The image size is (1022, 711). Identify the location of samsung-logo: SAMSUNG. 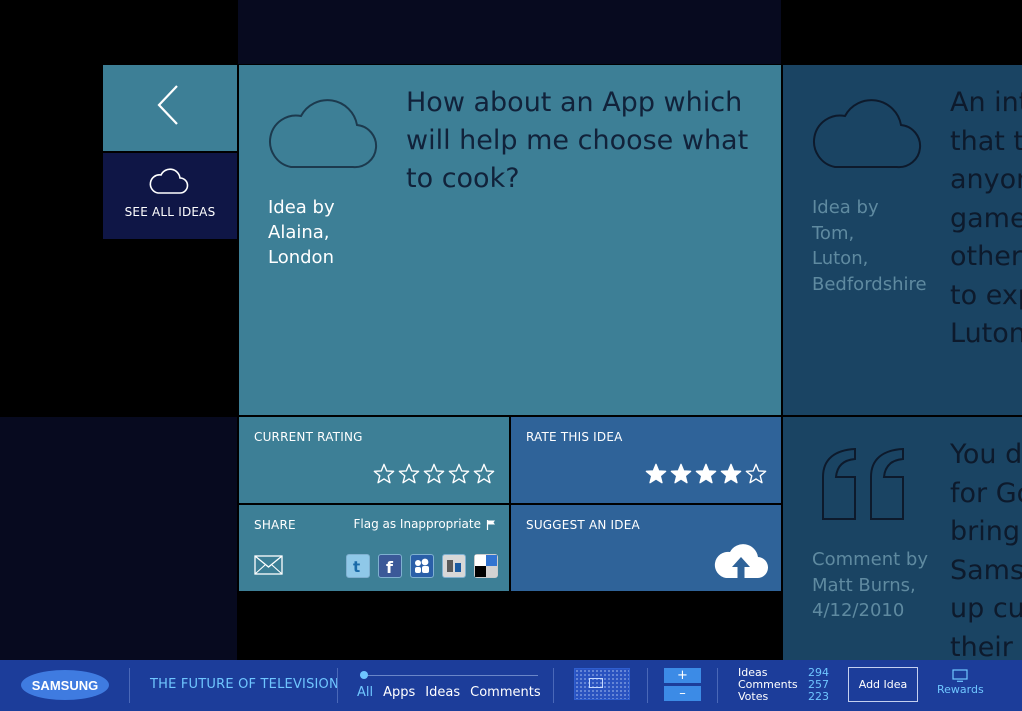
(65, 685).